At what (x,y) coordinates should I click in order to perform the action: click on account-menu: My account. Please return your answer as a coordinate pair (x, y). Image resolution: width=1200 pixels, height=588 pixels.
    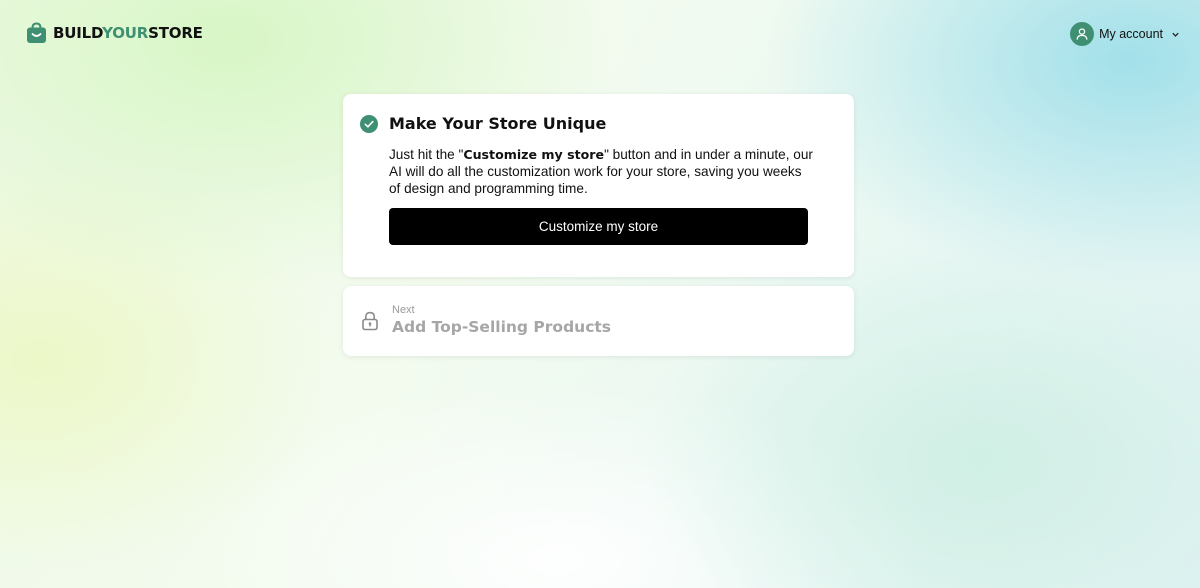
    Looking at the image, I should click on (1125, 34).